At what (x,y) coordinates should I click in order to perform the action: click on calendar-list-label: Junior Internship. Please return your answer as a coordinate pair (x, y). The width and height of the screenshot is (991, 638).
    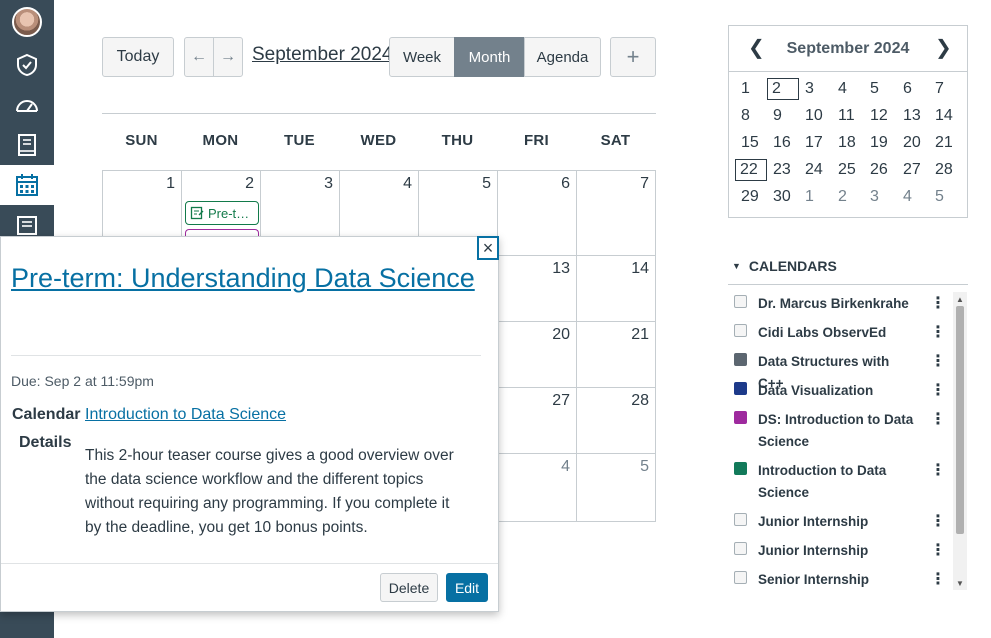
    Looking at the image, I should click on (813, 521).